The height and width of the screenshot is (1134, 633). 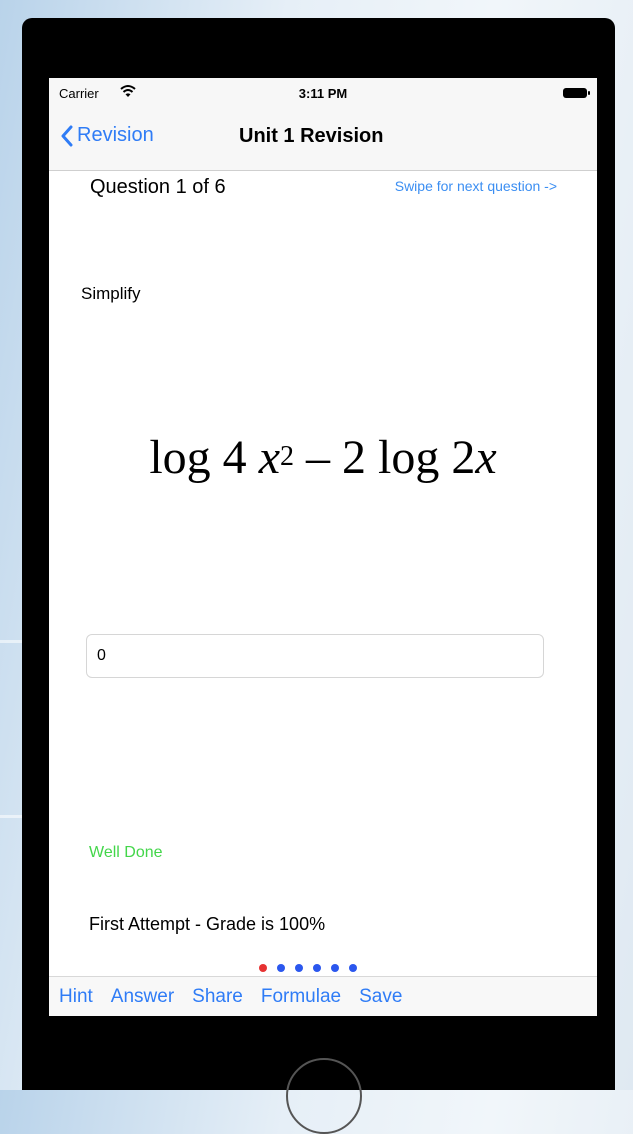 What do you see at coordinates (315, 656) in the screenshot?
I see `answer-input` at bounding box center [315, 656].